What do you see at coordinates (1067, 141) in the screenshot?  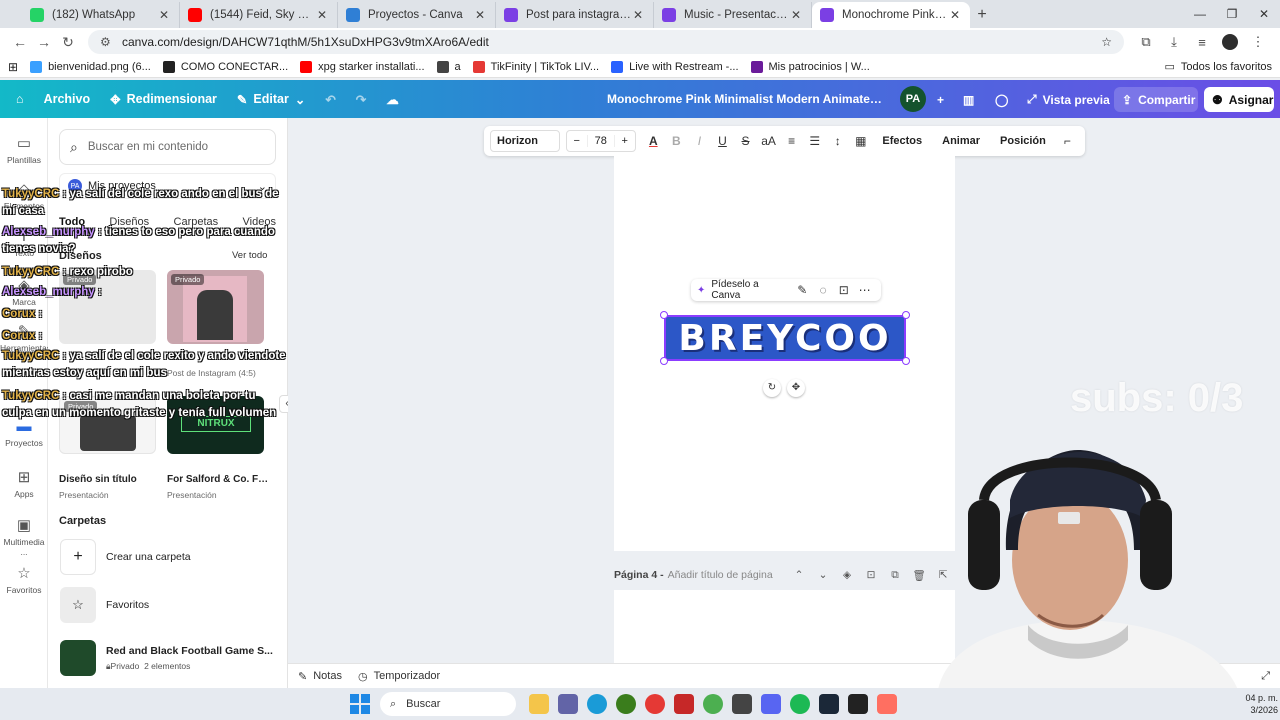 I see `paint-format-icon: ⌐` at bounding box center [1067, 141].